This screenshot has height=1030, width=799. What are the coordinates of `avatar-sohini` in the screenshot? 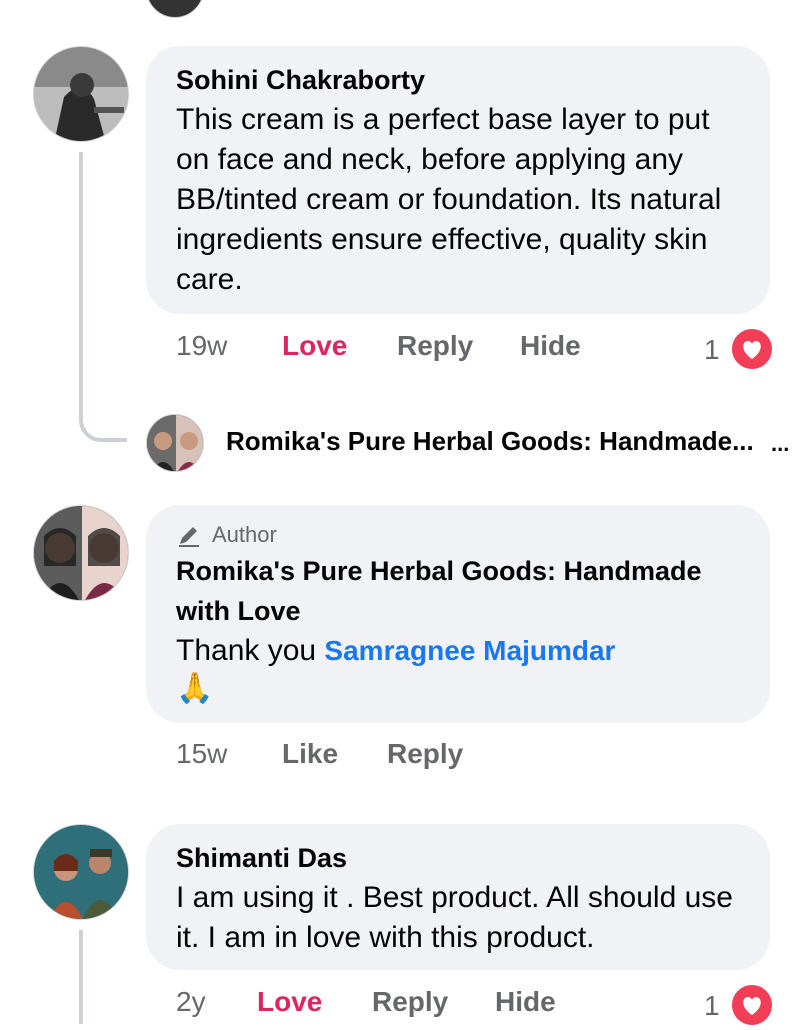 It's located at (81, 94).